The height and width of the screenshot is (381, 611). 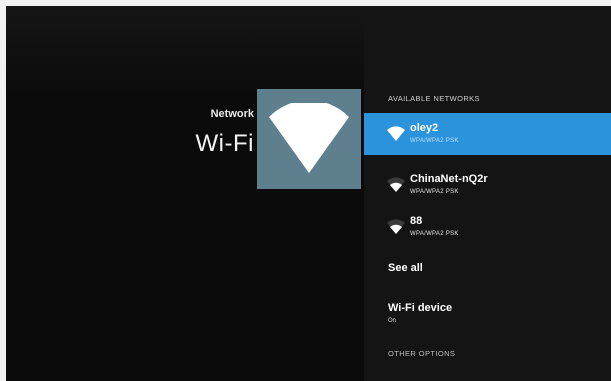 What do you see at coordinates (224, 143) in the screenshot?
I see `page-title: Wi-Fi` at bounding box center [224, 143].